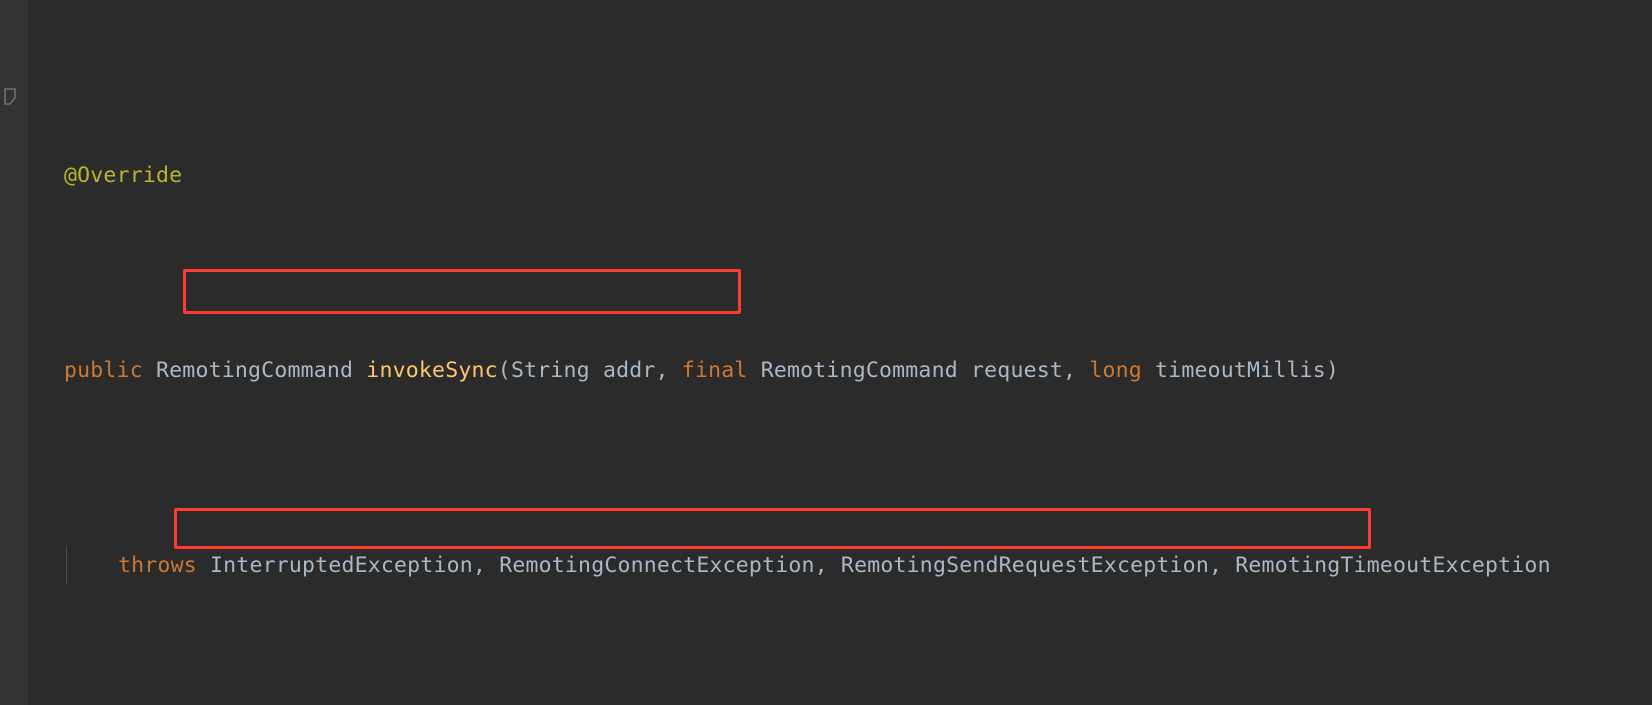 This screenshot has height=705, width=1652. What do you see at coordinates (103, 370) in the screenshot?
I see `keyword-public: public` at bounding box center [103, 370].